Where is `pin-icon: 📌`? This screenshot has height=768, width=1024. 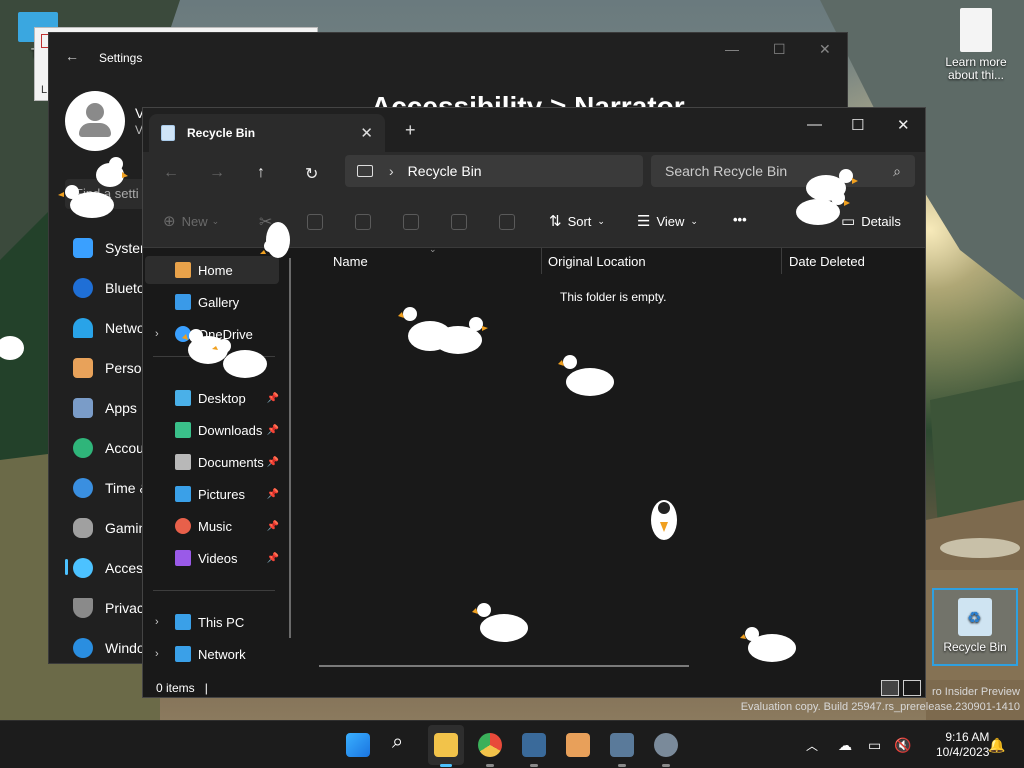 pin-icon: 📌 is located at coordinates (272, 430).